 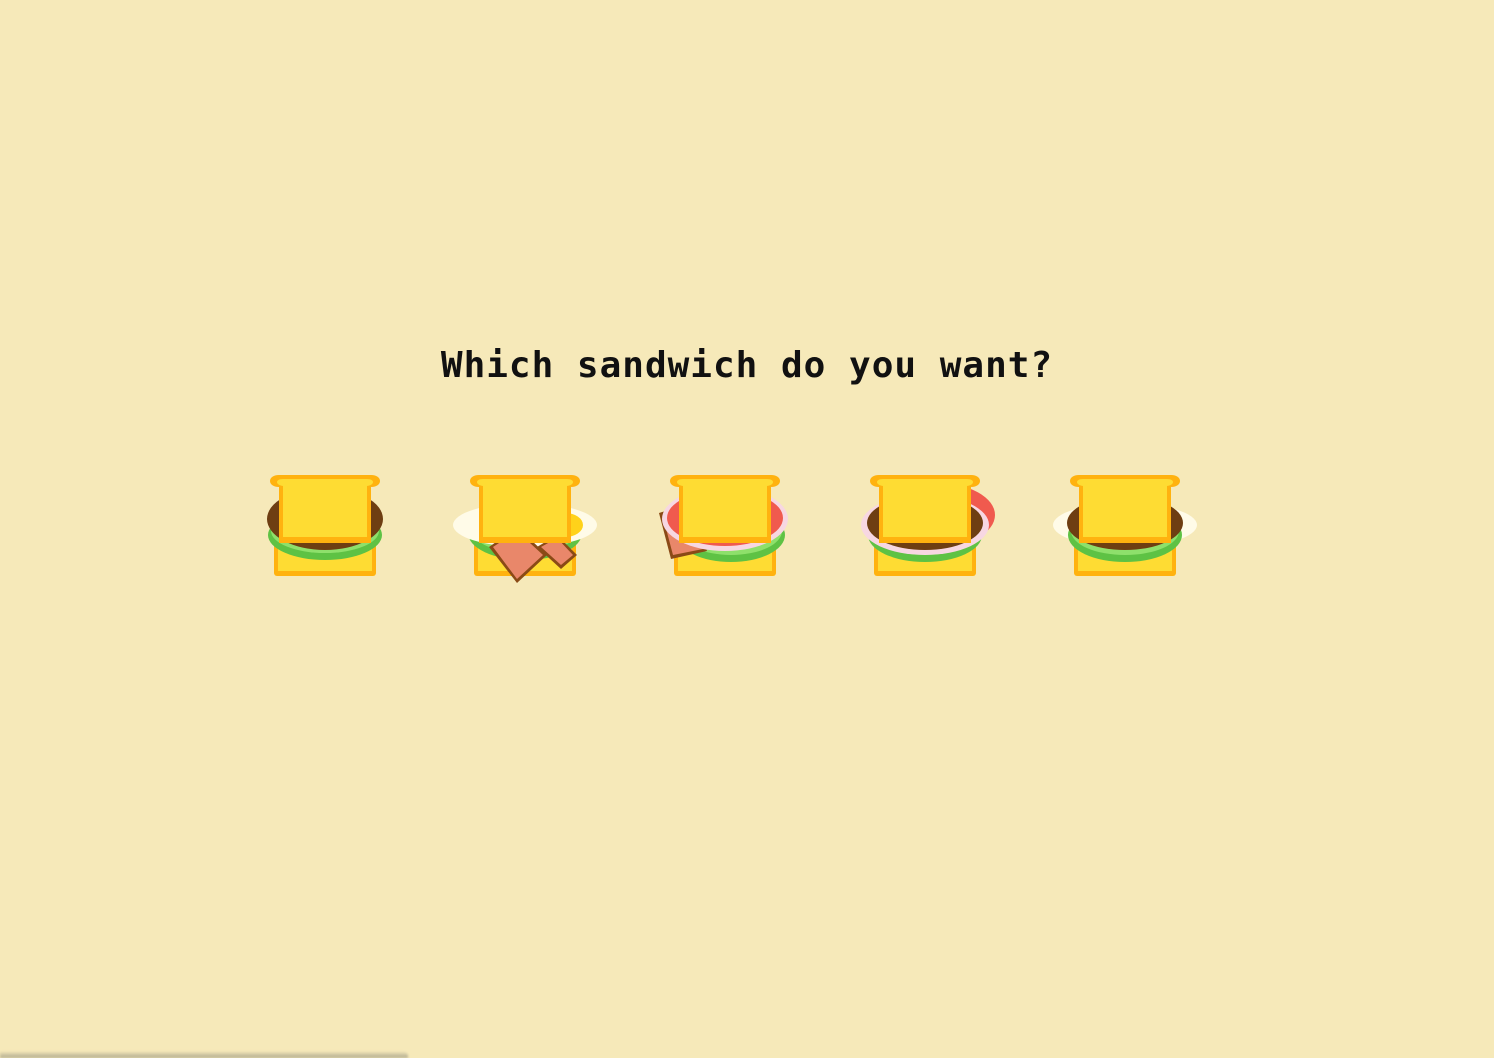 I want to click on sandwich-egg-lettuce-patty-icon, so click(x=1125, y=525).